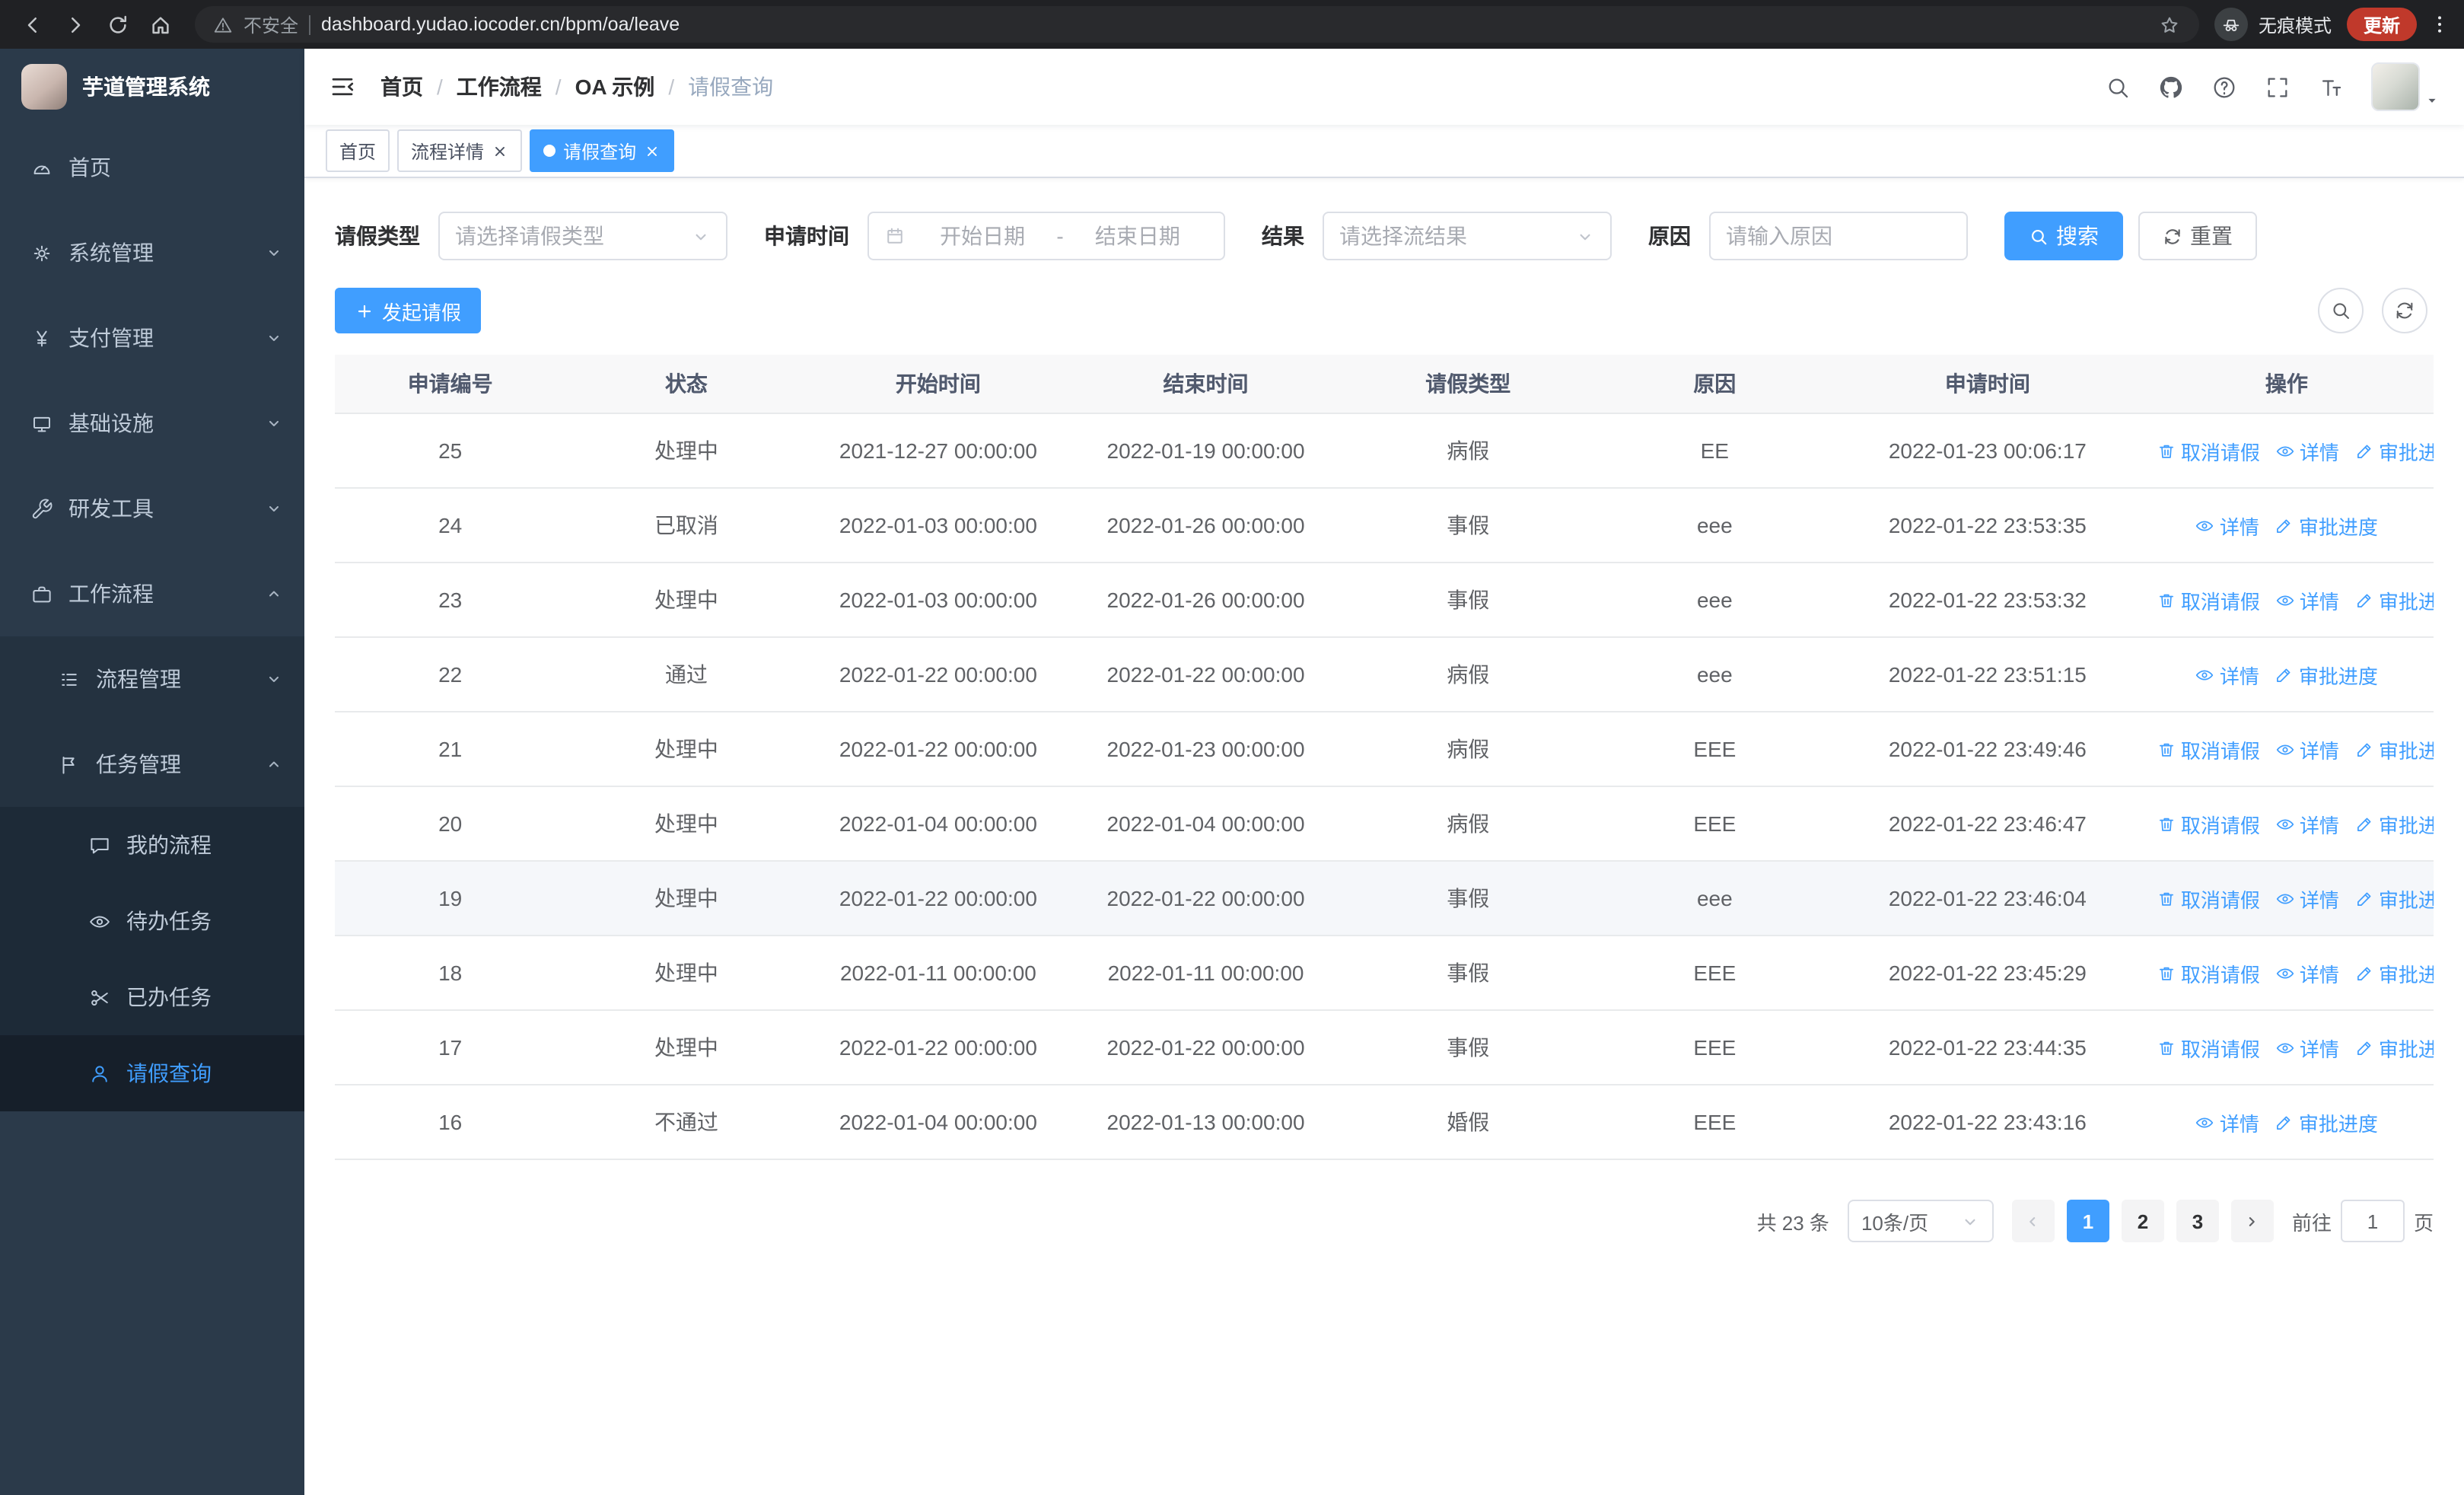 The width and height of the screenshot is (2464, 1495). I want to click on url-text: dashboard.yudao.iocoder.cn/bpm/oa/leave, so click(1234, 25).